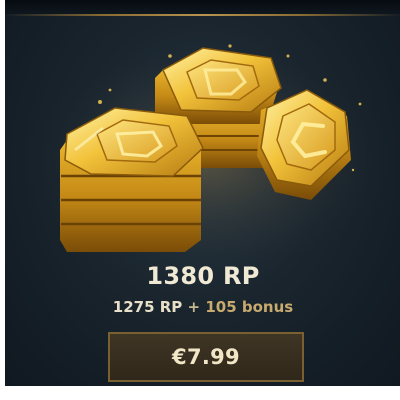 Image resolution: width=400 pixels, height=400 pixels. I want to click on offer-breakdown: 1275 RP + 105 bonus, so click(202, 307).